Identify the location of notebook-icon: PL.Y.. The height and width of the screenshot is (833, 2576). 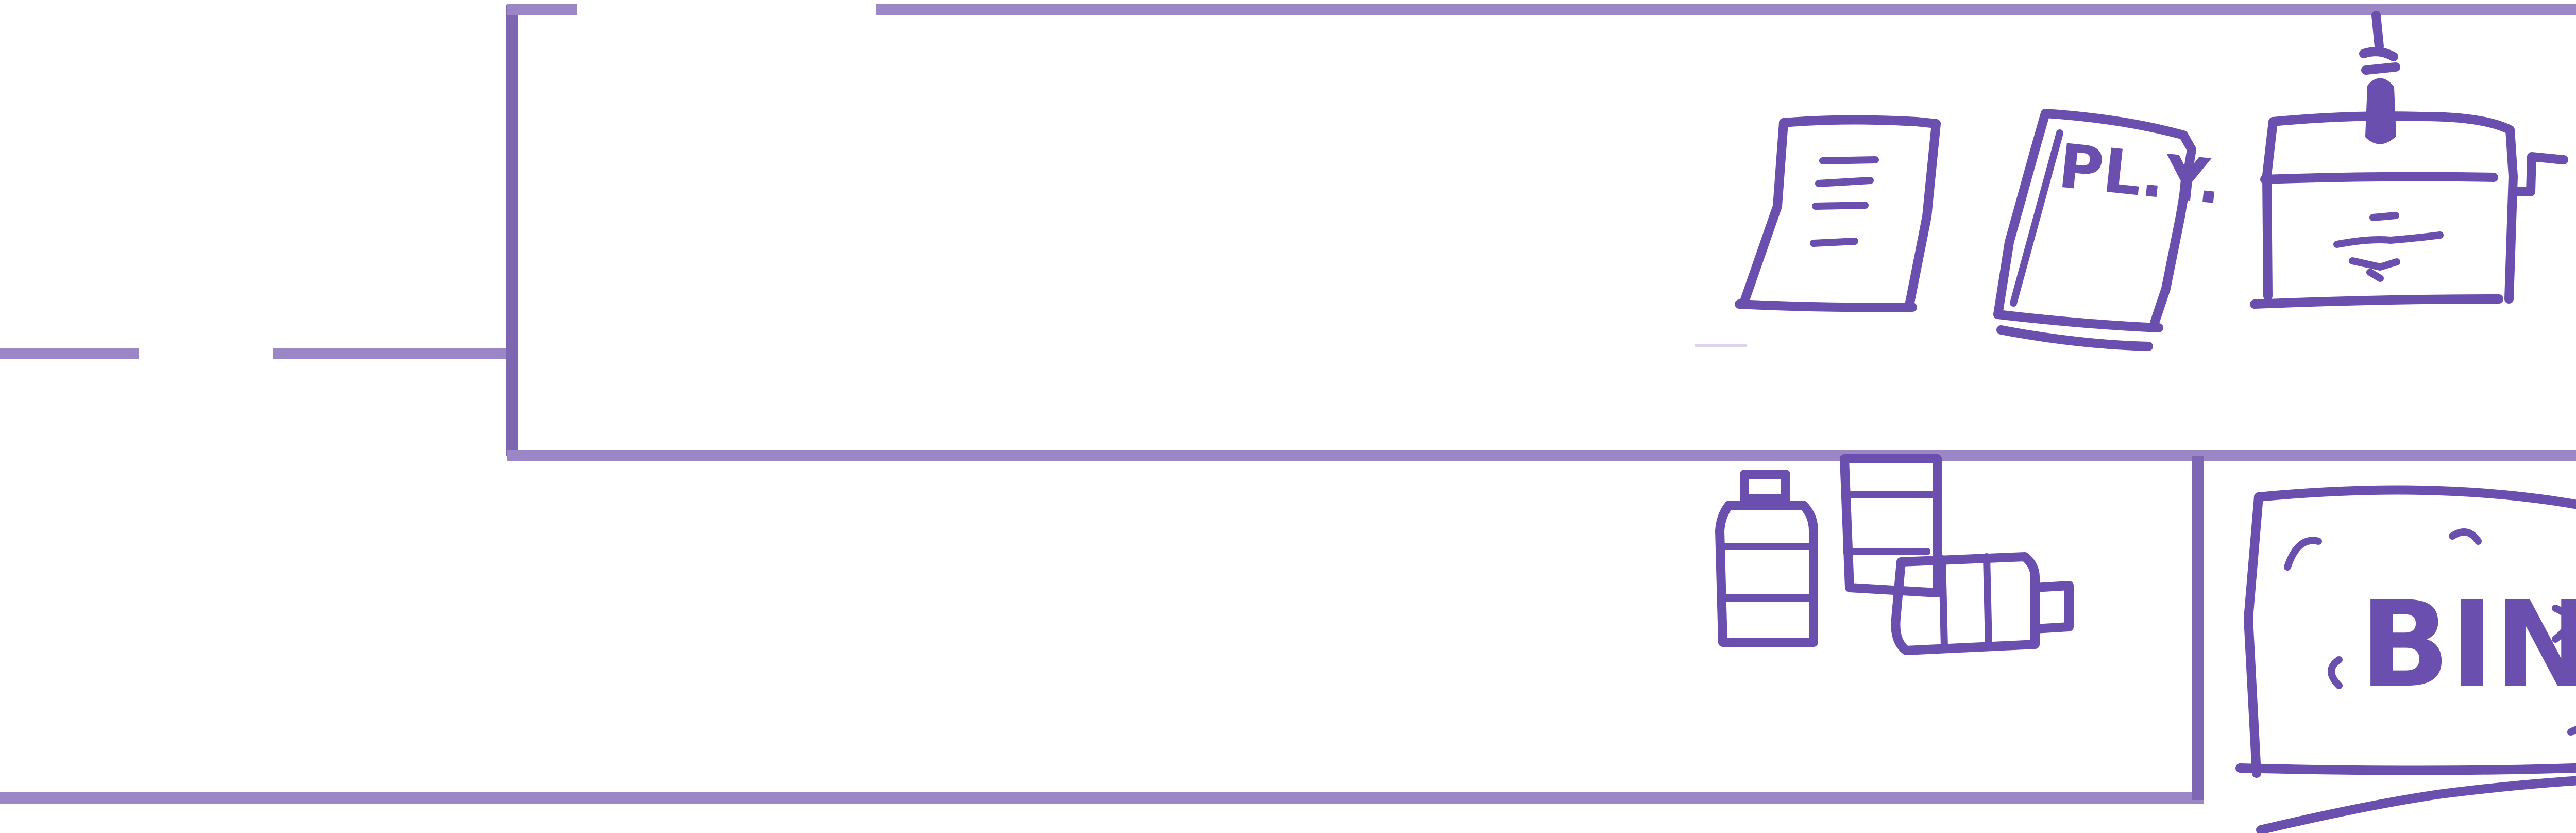
(2109, 230).